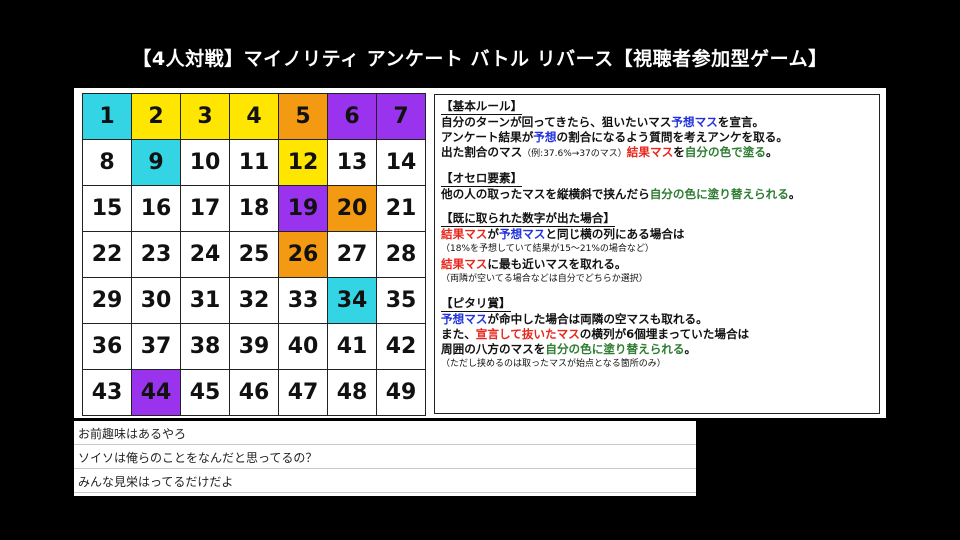 This screenshot has width=960, height=540. What do you see at coordinates (352, 300) in the screenshot?
I see `board-cell-34: 34` at bounding box center [352, 300].